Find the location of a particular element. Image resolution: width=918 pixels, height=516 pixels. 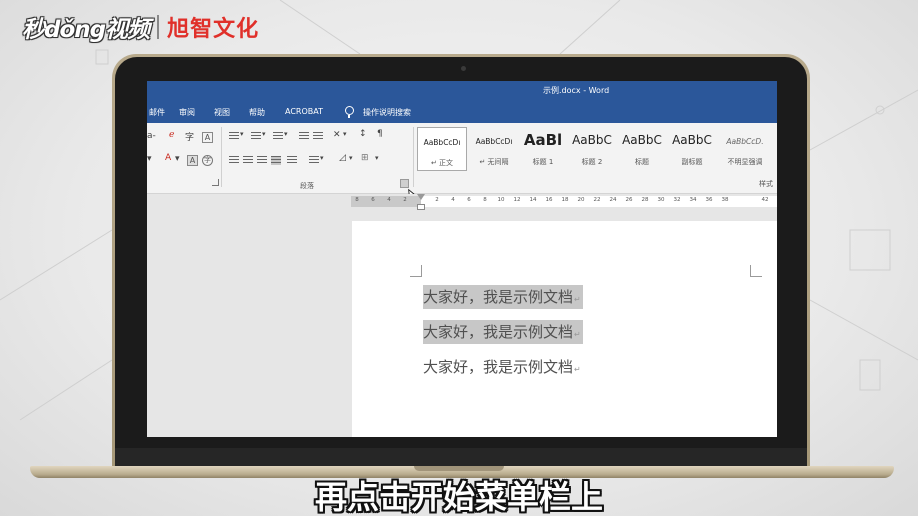

style-heading-2: AaBbC 标题 2 is located at coordinates (592, 149).